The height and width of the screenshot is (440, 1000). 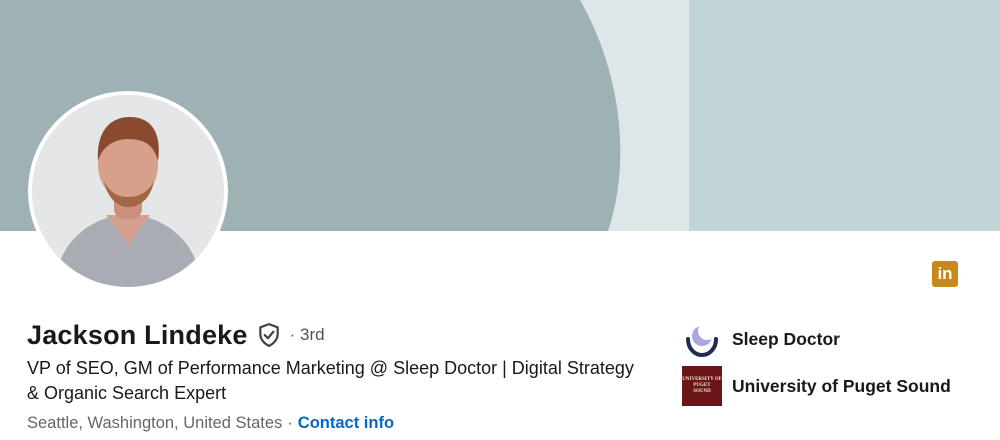 What do you see at coordinates (346, 423) in the screenshot?
I see `contact-info-link: Contact info` at bounding box center [346, 423].